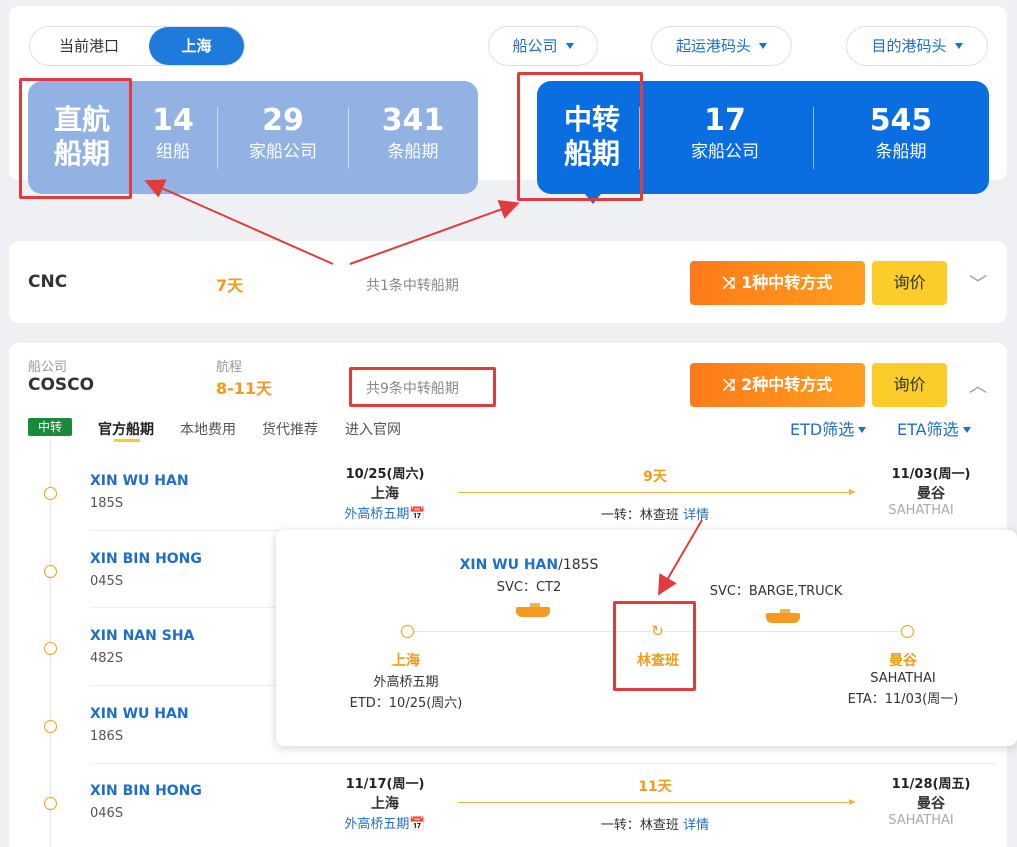 The height and width of the screenshot is (847, 1017). What do you see at coordinates (680, 557) in the screenshot?
I see `arrow-to-transit` at bounding box center [680, 557].